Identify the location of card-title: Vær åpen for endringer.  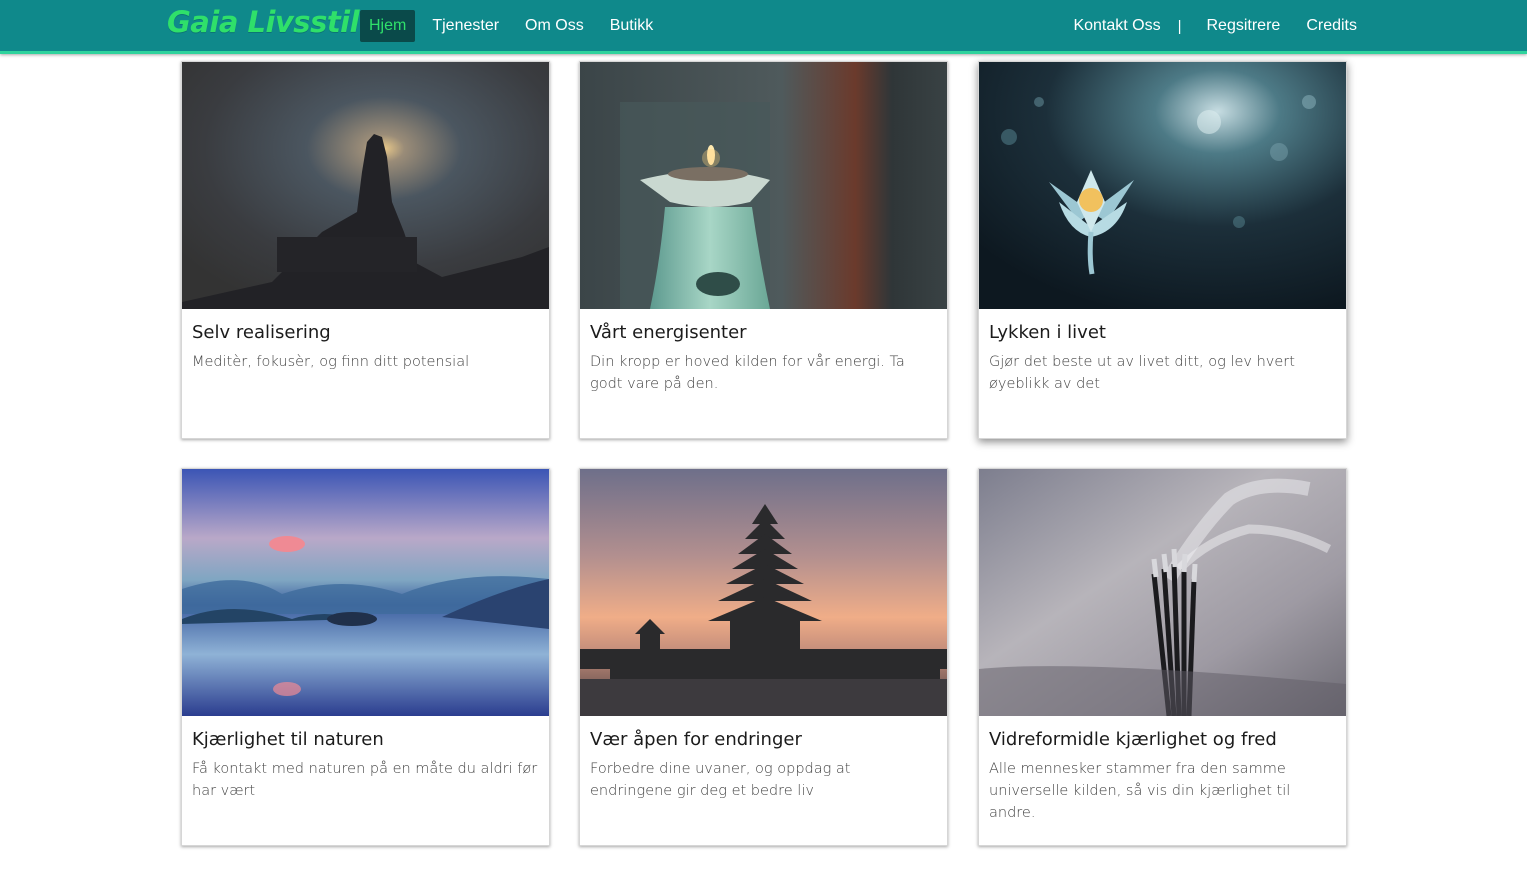
(696, 739).